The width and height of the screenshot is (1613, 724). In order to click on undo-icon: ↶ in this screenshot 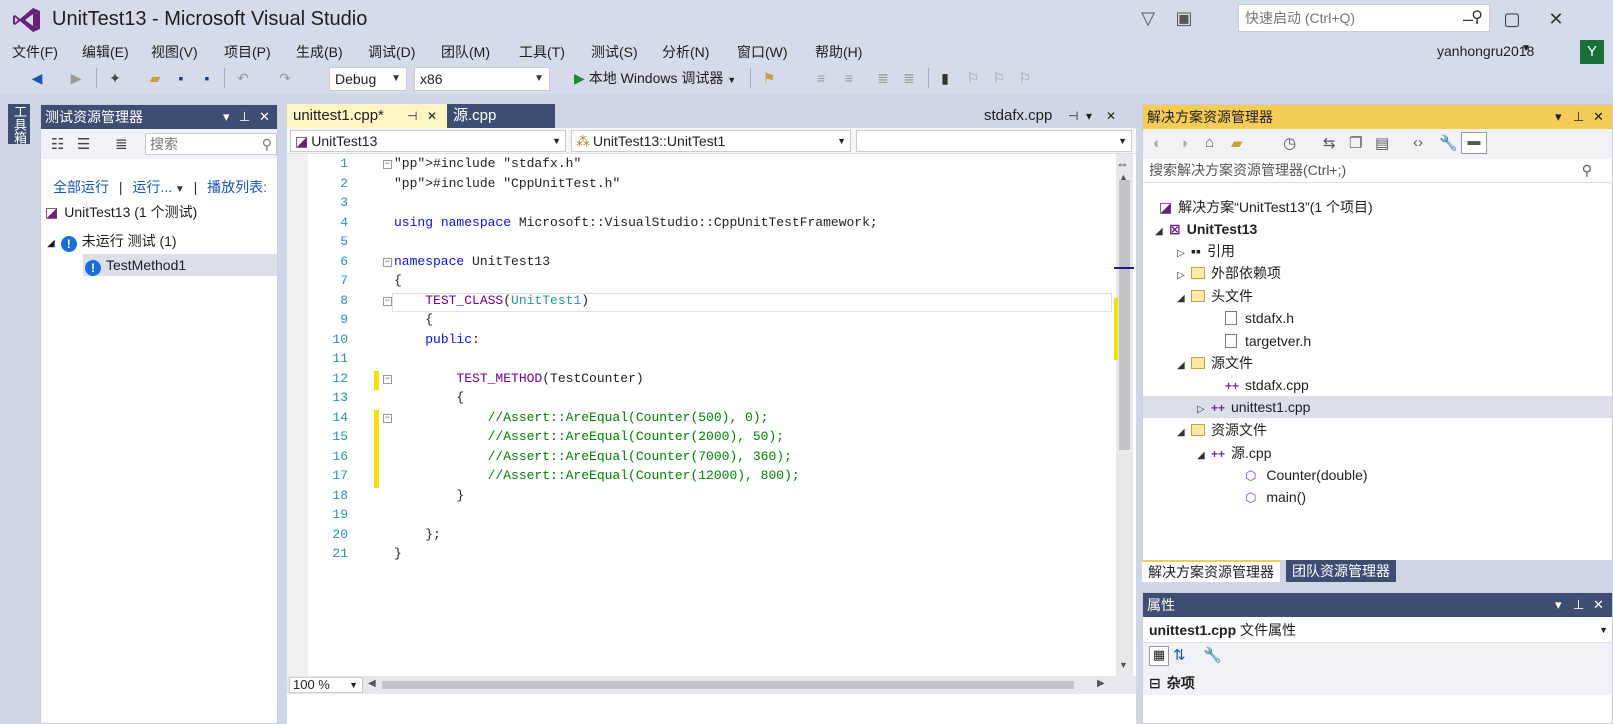, I will do `click(243, 78)`.